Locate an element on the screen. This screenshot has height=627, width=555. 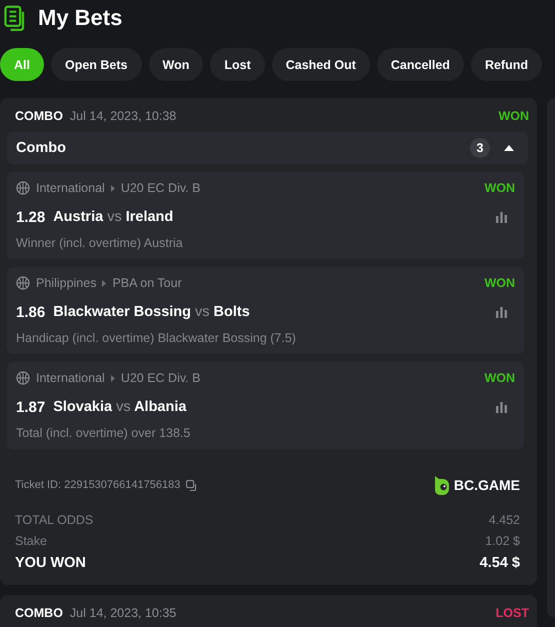
match-teams: Slovakia vs Albania is located at coordinates (119, 407).